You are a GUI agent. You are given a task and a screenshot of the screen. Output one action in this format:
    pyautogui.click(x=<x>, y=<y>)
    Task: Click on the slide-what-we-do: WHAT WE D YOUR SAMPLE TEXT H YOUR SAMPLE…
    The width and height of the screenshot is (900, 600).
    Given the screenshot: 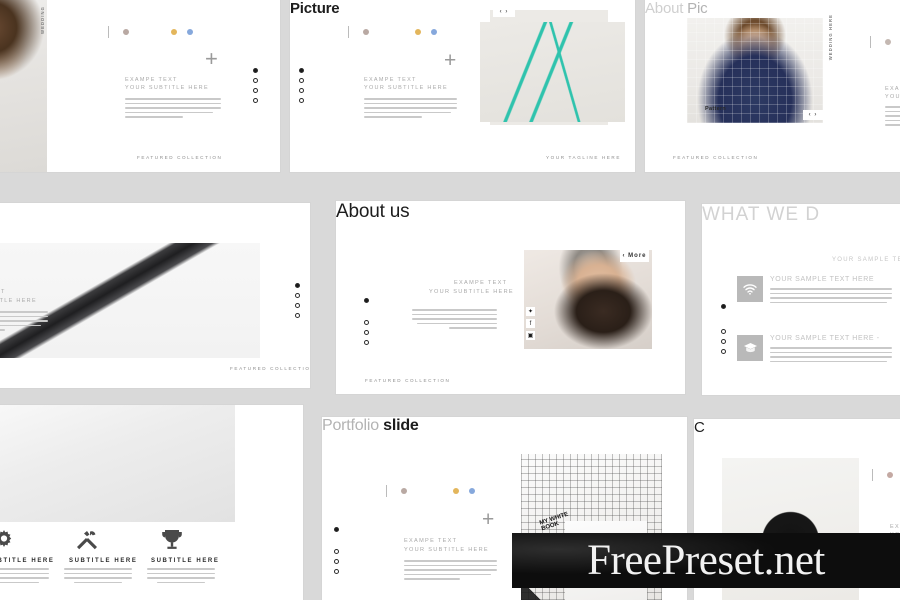 What is the action you would take?
    pyautogui.click(x=801, y=299)
    